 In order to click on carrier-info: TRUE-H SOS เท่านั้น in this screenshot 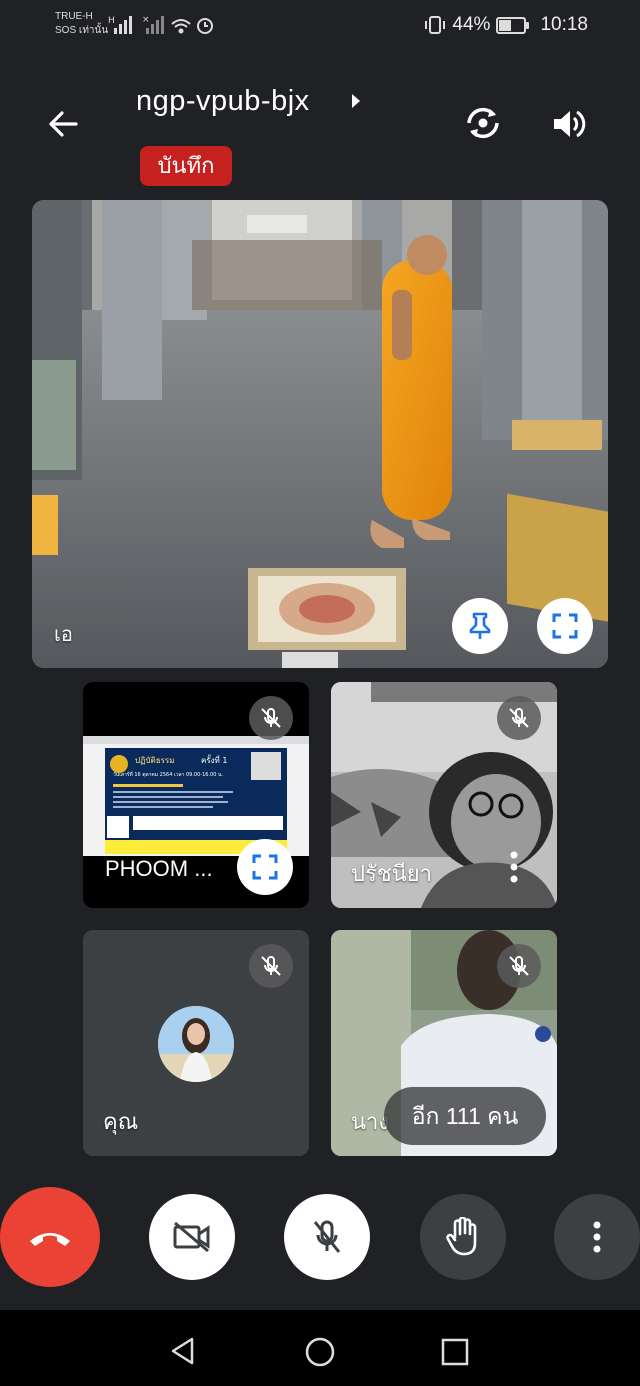, I will do `click(81, 24)`.